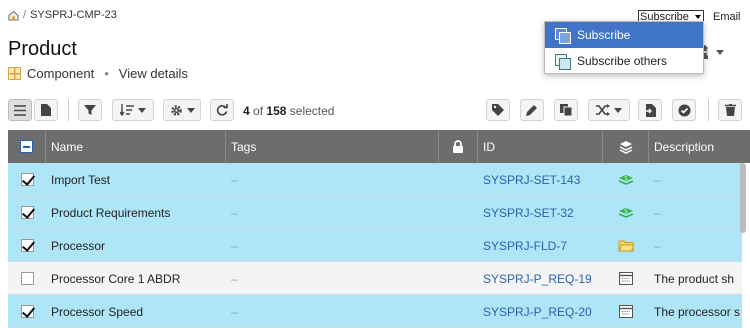  I want to click on row-name: Processor, so click(136, 245).